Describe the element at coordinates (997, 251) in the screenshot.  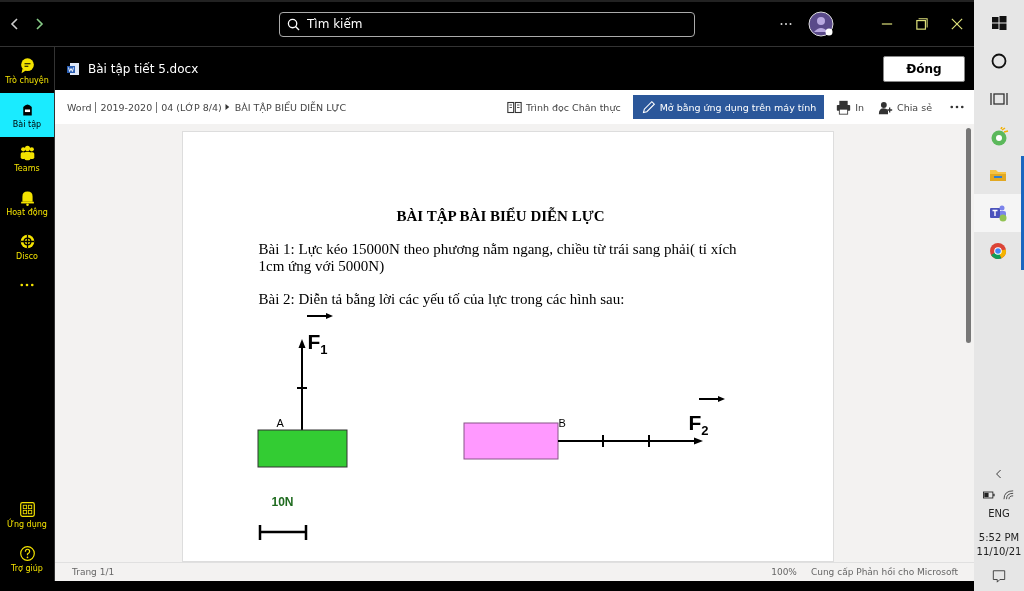
I see `chrome-icon` at that location.